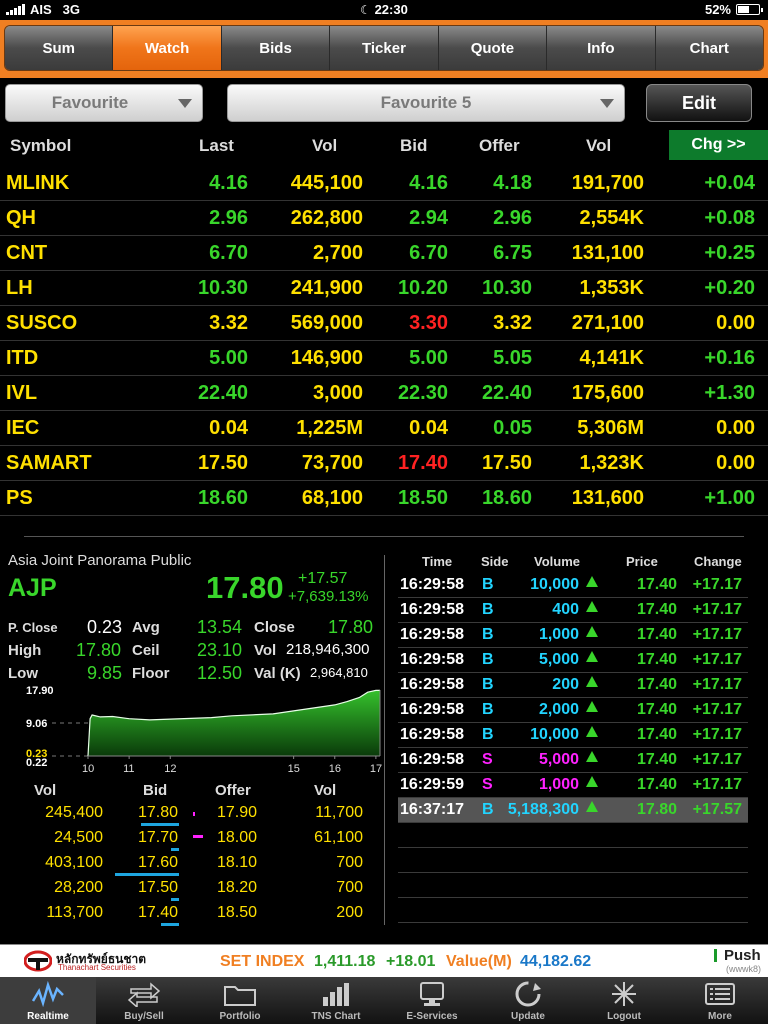 Image resolution: width=768 pixels, height=1024 pixels. What do you see at coordinates (742, 955) in the screenshot?
I see `push-label: Push` at bounding box center [742, 955].